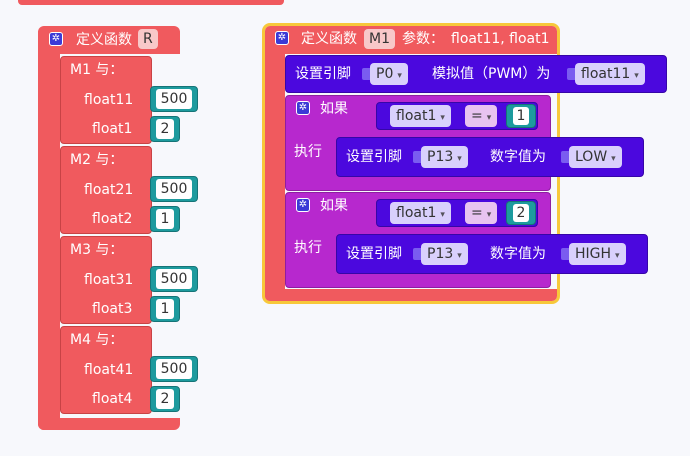  What do you see at coordinates (97, 250) in the screenshot?
I see `param-group-label: M3 与：` at bounding box center [97, 250].